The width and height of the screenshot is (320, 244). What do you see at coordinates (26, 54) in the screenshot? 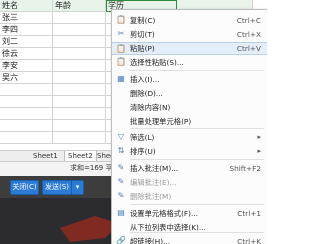
I see `table-cell: 徐云` at bounding box center [26, 54].